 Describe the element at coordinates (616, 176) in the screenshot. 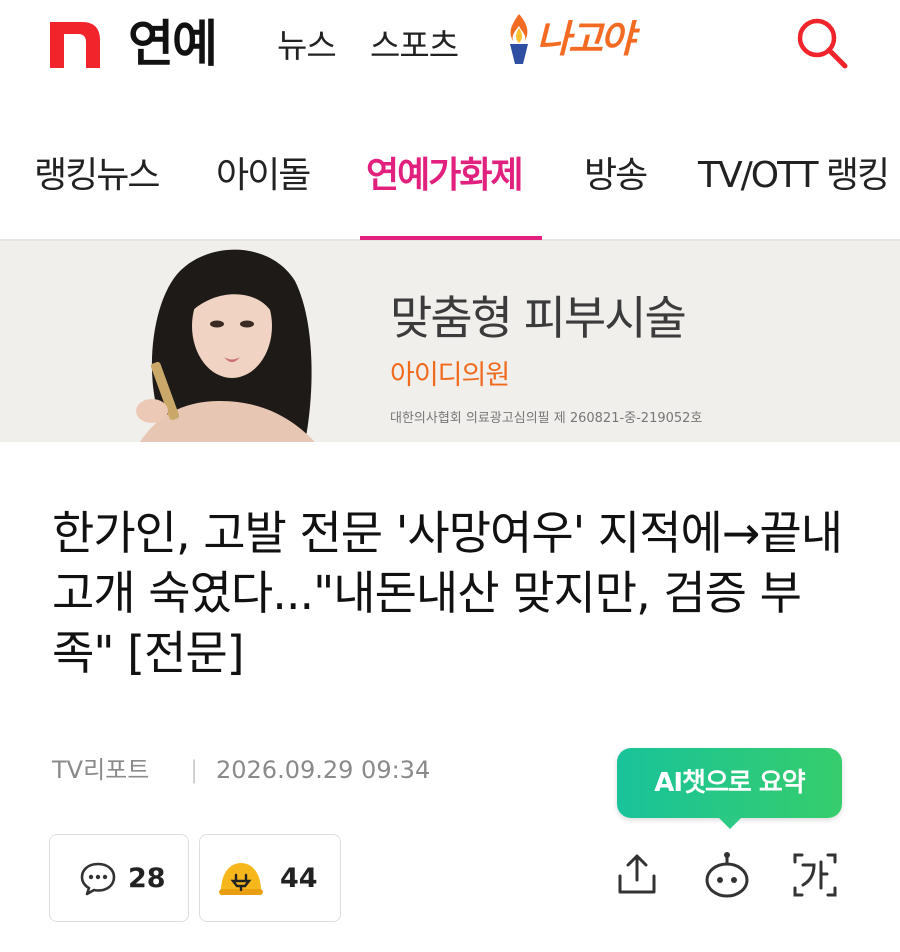

I see `tab-broadcast: 방송` at that location.